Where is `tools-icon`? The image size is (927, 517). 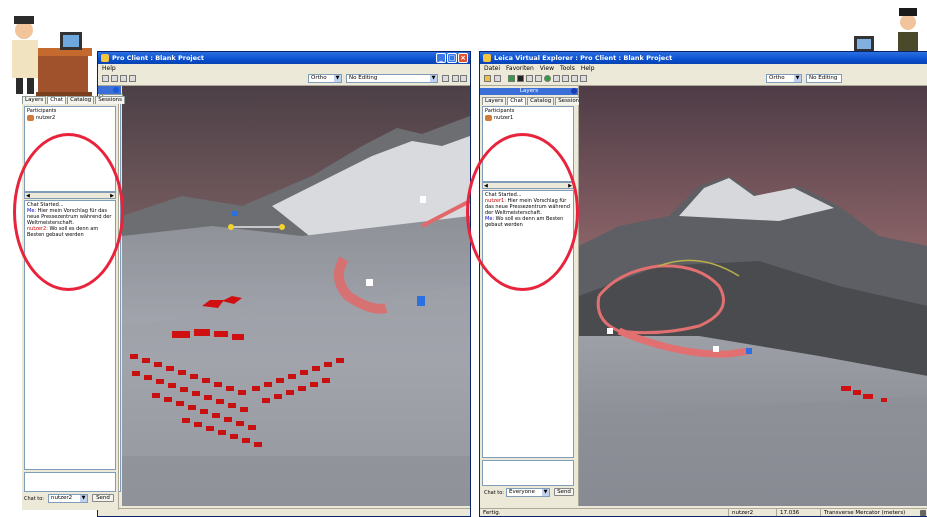 tools-icon is located at coordinates (538, 78).